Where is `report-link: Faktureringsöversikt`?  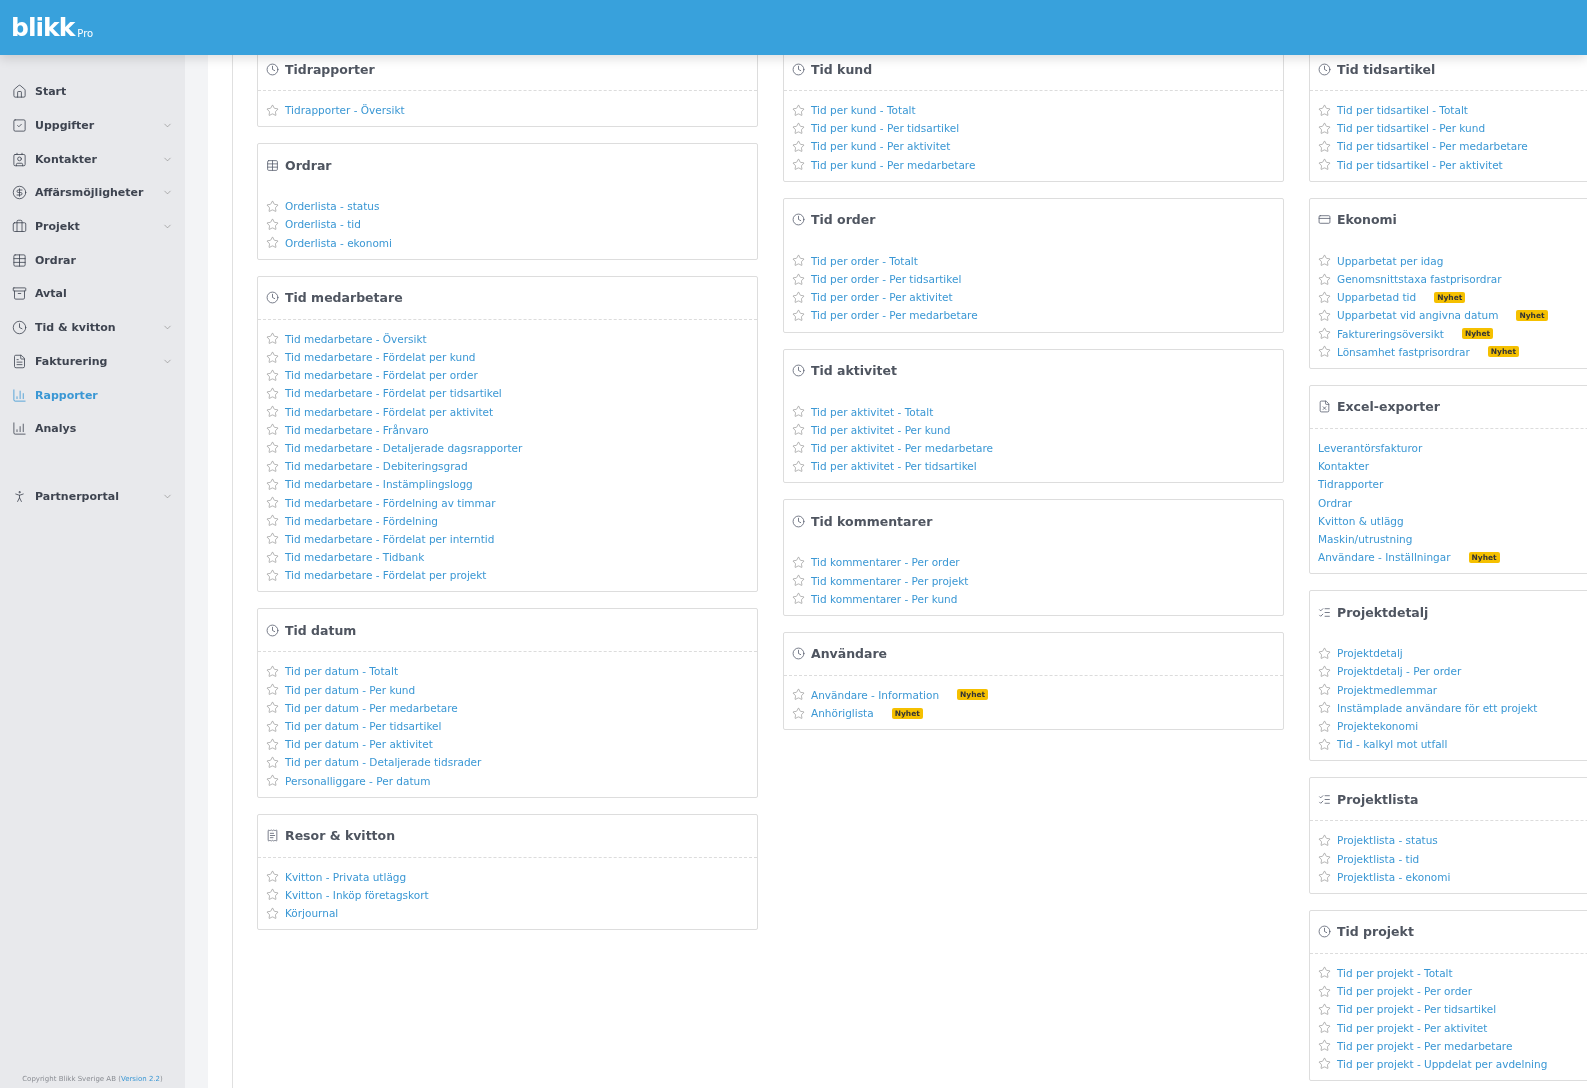 report-link: Faktureringsöversikt is located at coordinates (1390, 333).